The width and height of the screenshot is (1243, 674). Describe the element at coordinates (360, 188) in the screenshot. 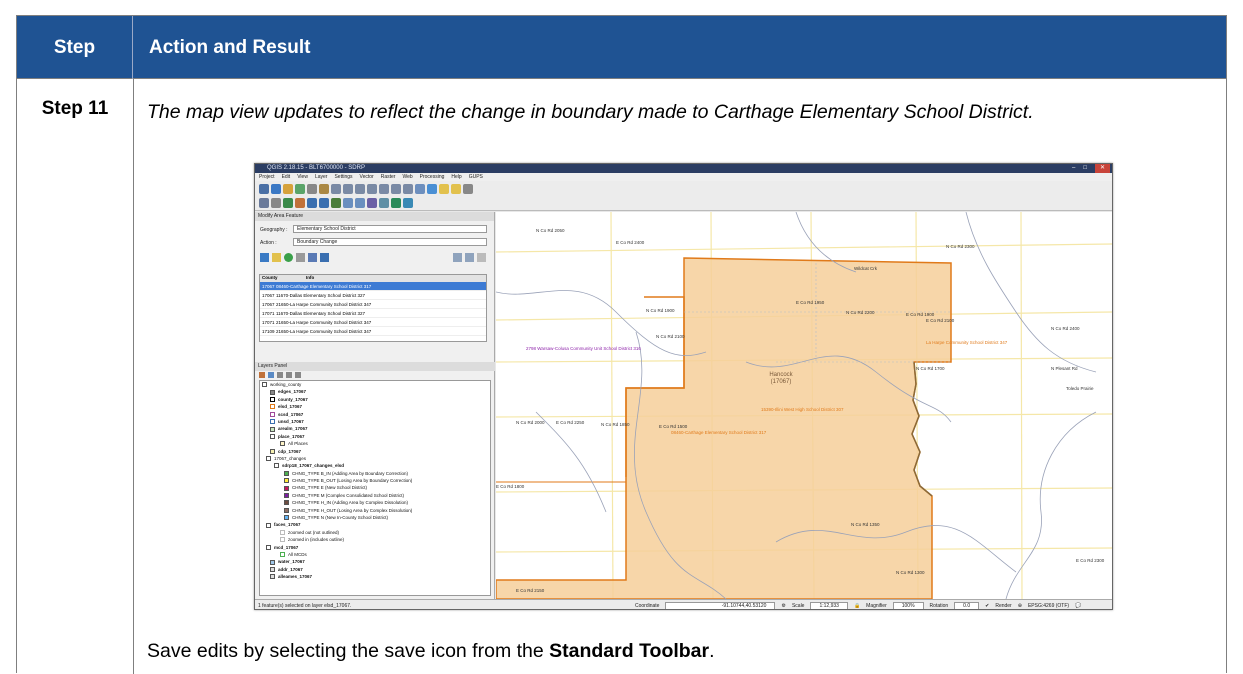

I see `zoom-full-icon` at that location.